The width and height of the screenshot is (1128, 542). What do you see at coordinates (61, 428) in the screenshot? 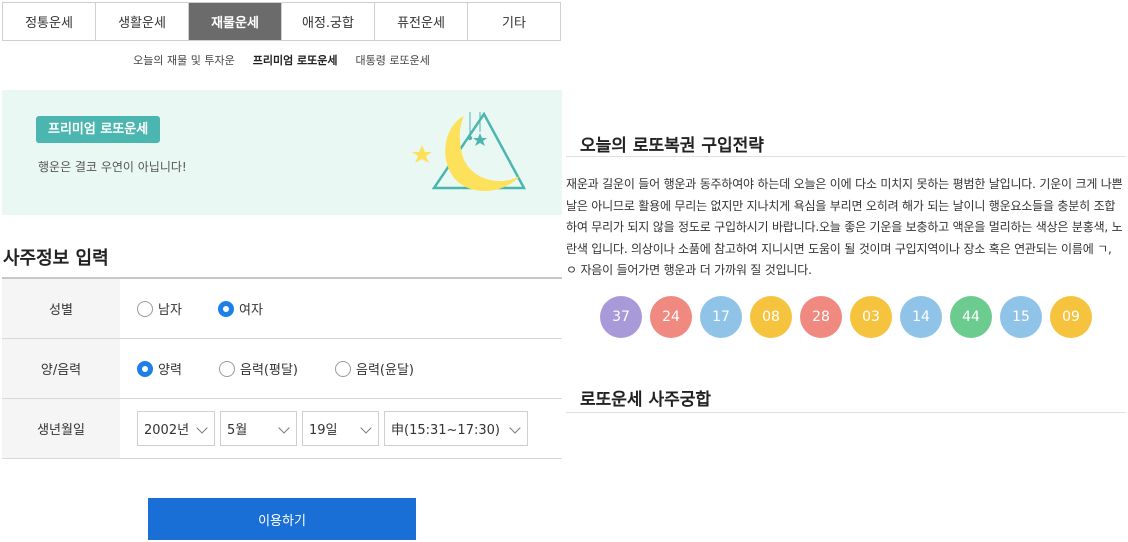
I see `birthdate-label: 생년월일` at bounding box center [61, 428].